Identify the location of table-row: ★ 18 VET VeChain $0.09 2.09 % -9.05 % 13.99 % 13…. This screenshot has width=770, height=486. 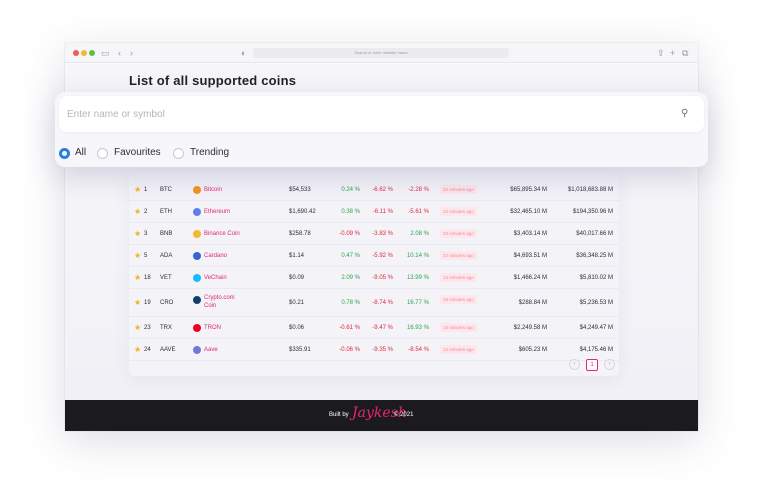
(374, 278).